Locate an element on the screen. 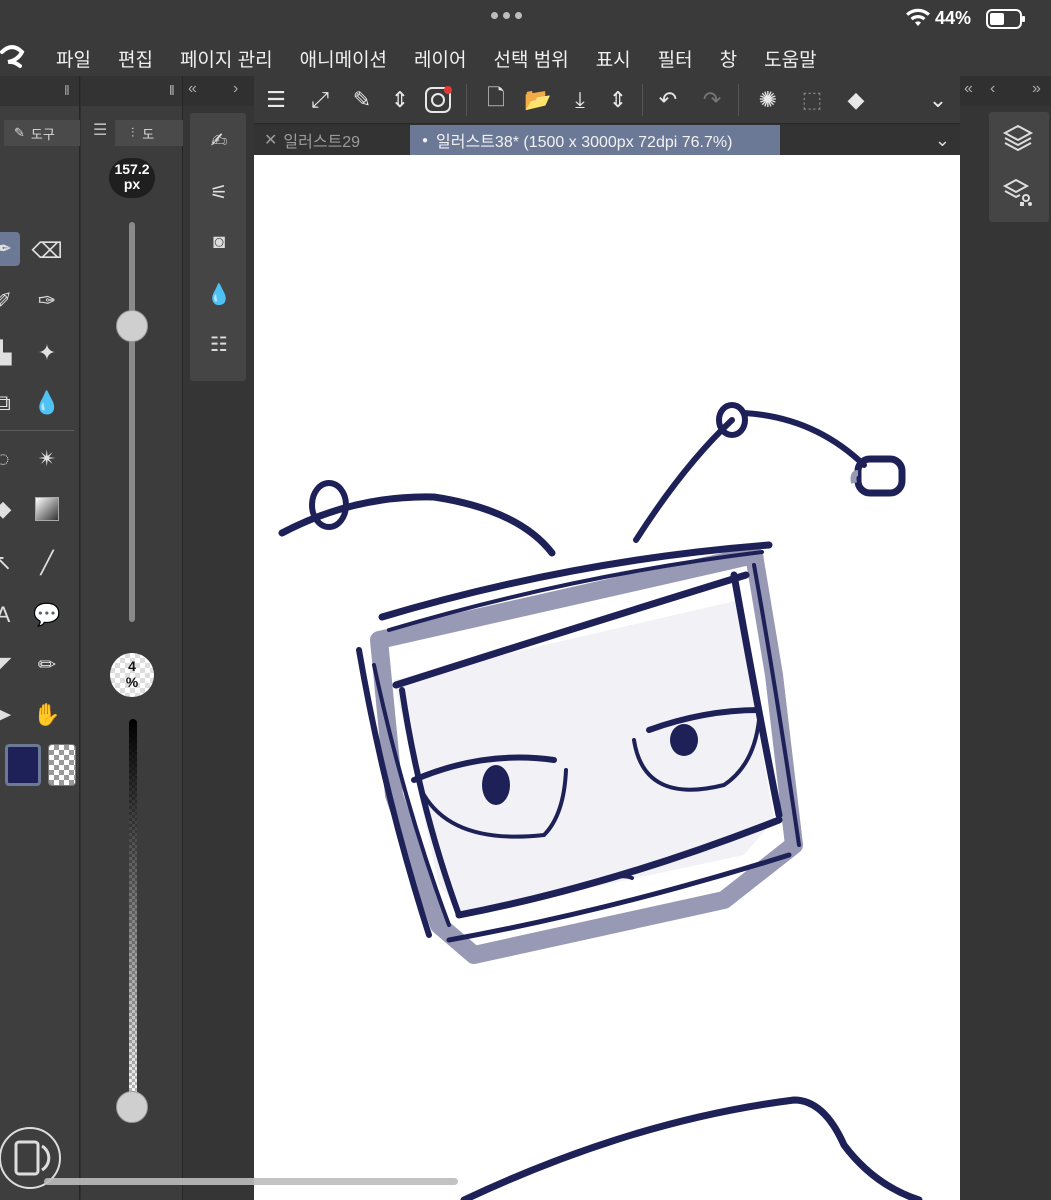  pen-tool-icon: ✒ is located at coordinates (10, 249).